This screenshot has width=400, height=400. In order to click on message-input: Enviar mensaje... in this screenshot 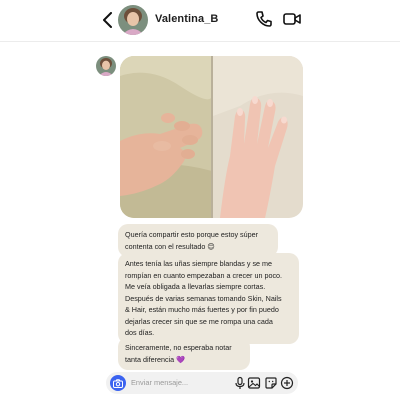, I will do `click(159, 382)`.